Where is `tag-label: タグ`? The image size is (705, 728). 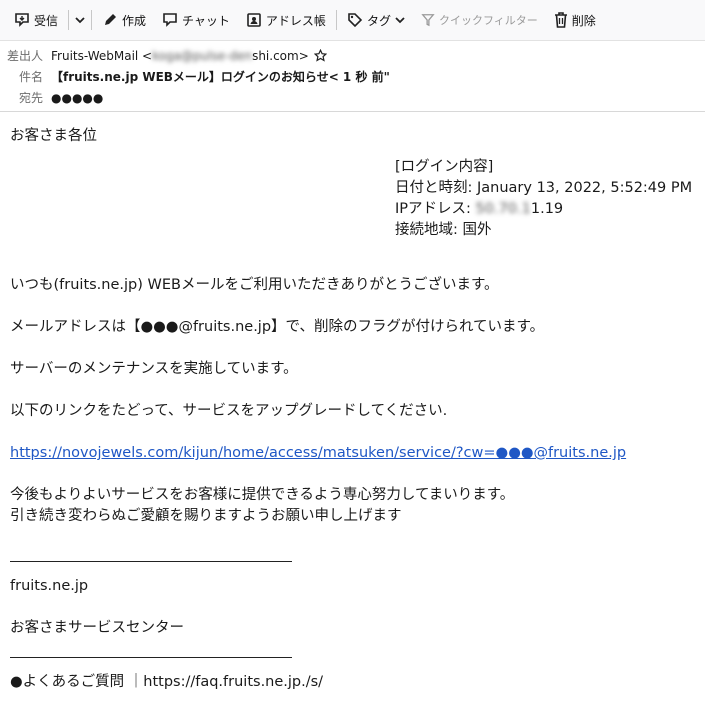 tag-label: タグ is located at coordinates (378, 20).